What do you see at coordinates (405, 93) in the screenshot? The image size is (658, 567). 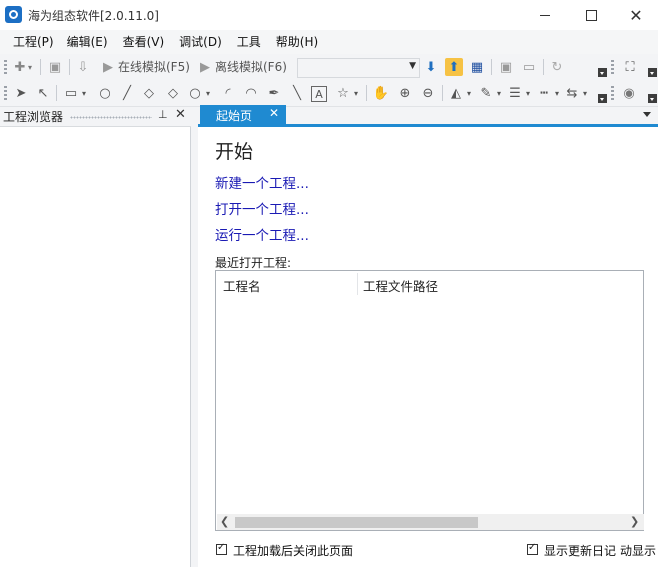 I see `zoom-in-icon: ⊕` at bounding box center [405, 93].